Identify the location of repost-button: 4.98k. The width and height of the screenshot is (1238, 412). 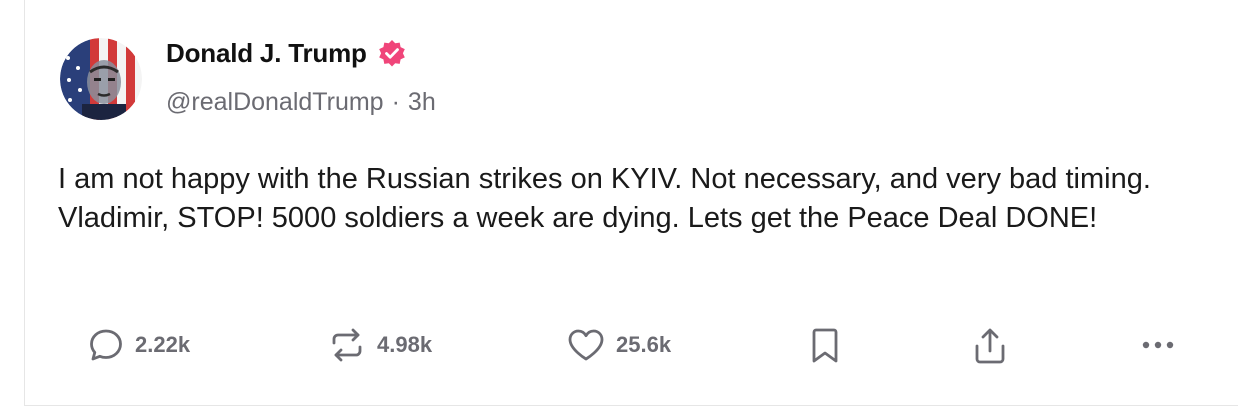
(379, 345).